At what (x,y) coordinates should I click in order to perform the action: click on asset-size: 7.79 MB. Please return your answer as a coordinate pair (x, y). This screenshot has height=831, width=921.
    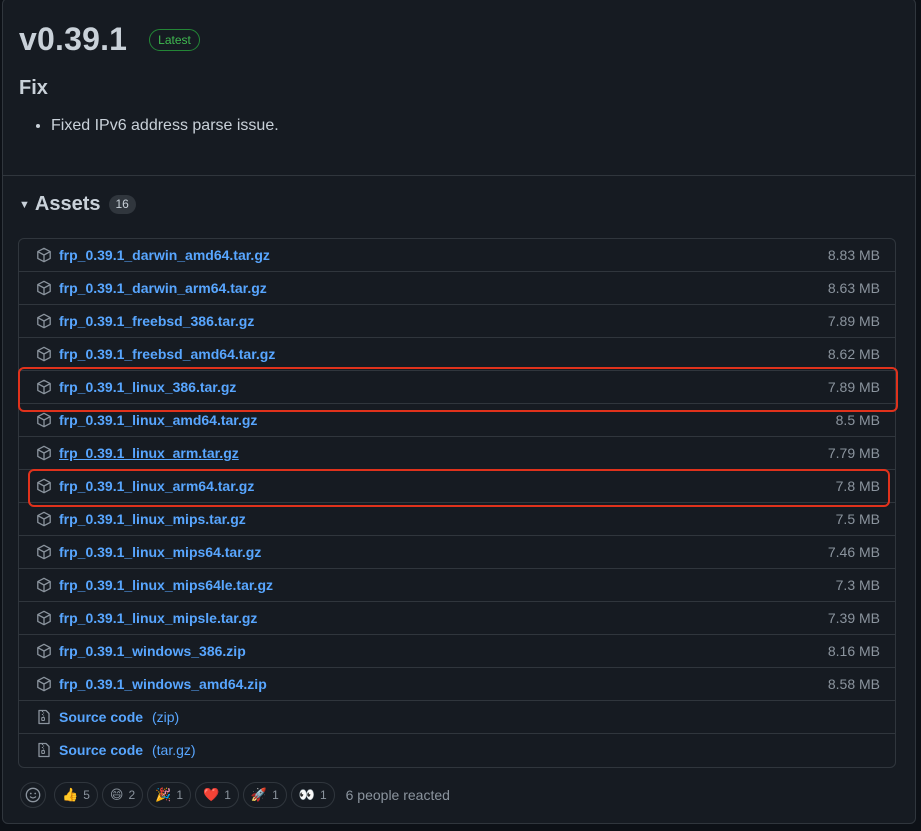
    Looking at the image, I should click on (853, 453).